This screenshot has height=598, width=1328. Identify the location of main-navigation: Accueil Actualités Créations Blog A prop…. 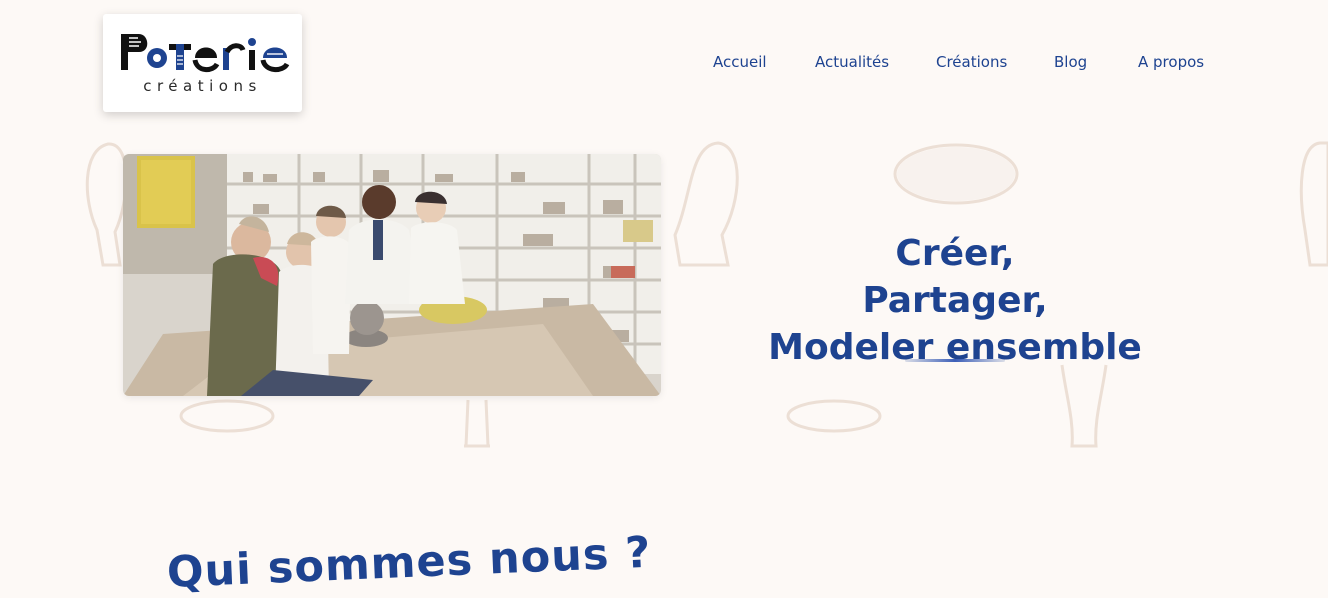
(664, 64).